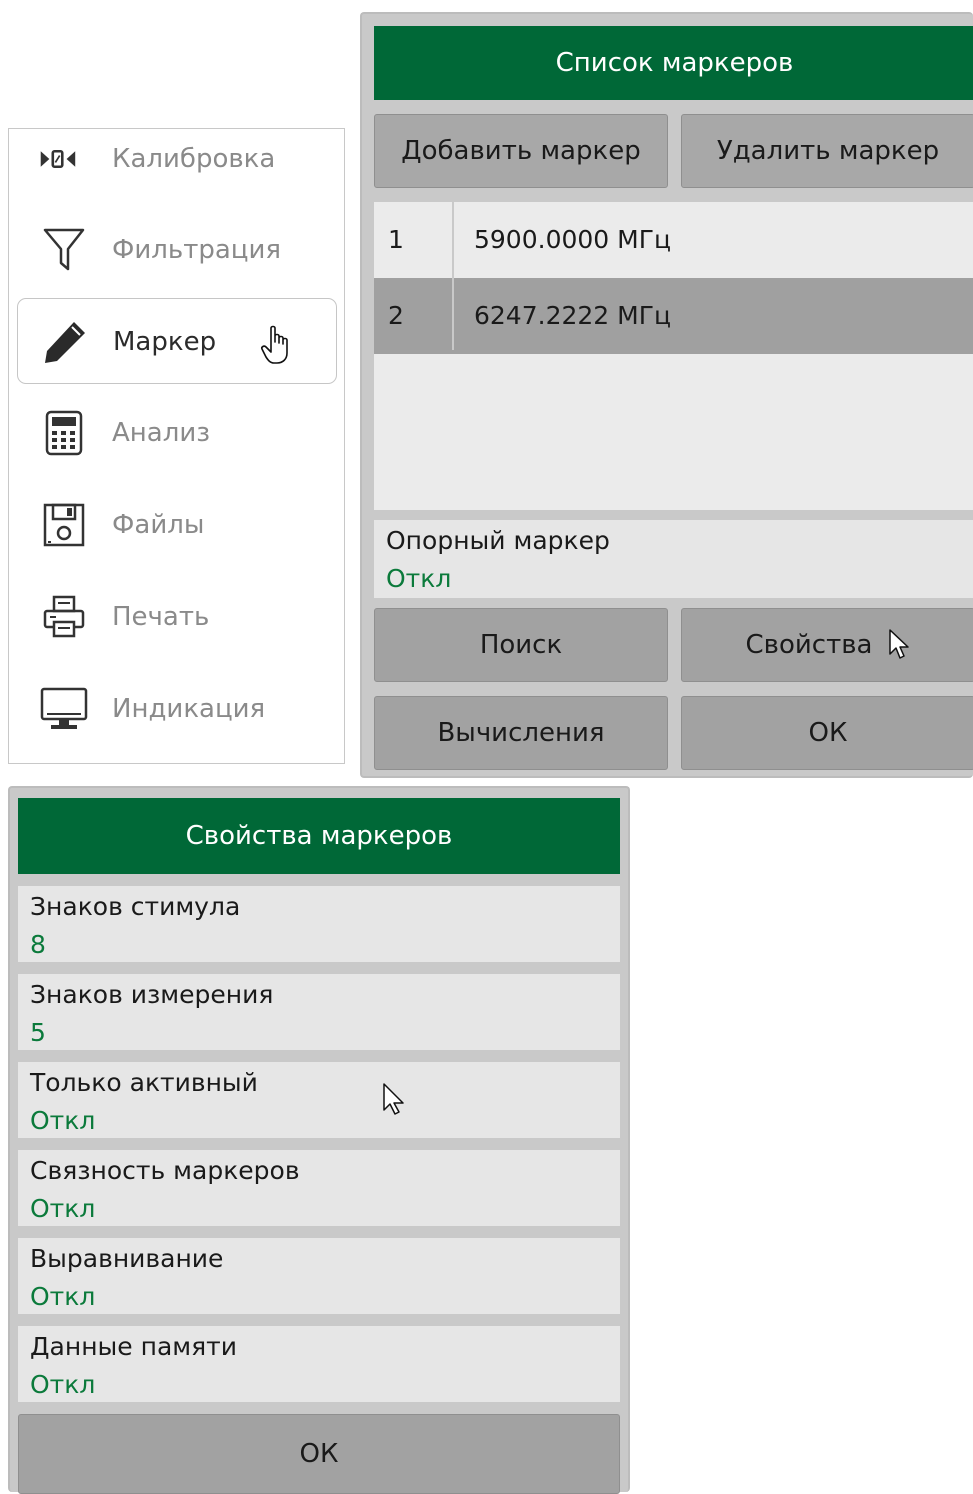 This screenshot has width=973, height=1494. I want to click on reference-marker-field: Опорный маркер Откл, so click(673, 559).